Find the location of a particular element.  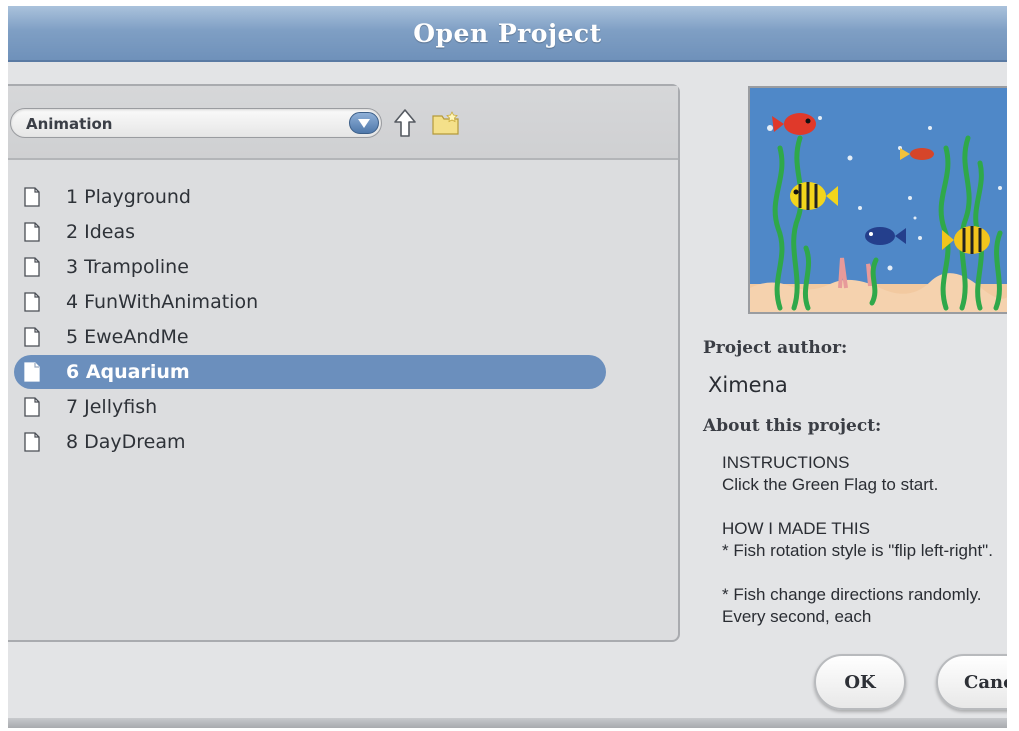

file-label: 2 Ideas is located at coordinates (101, 232).